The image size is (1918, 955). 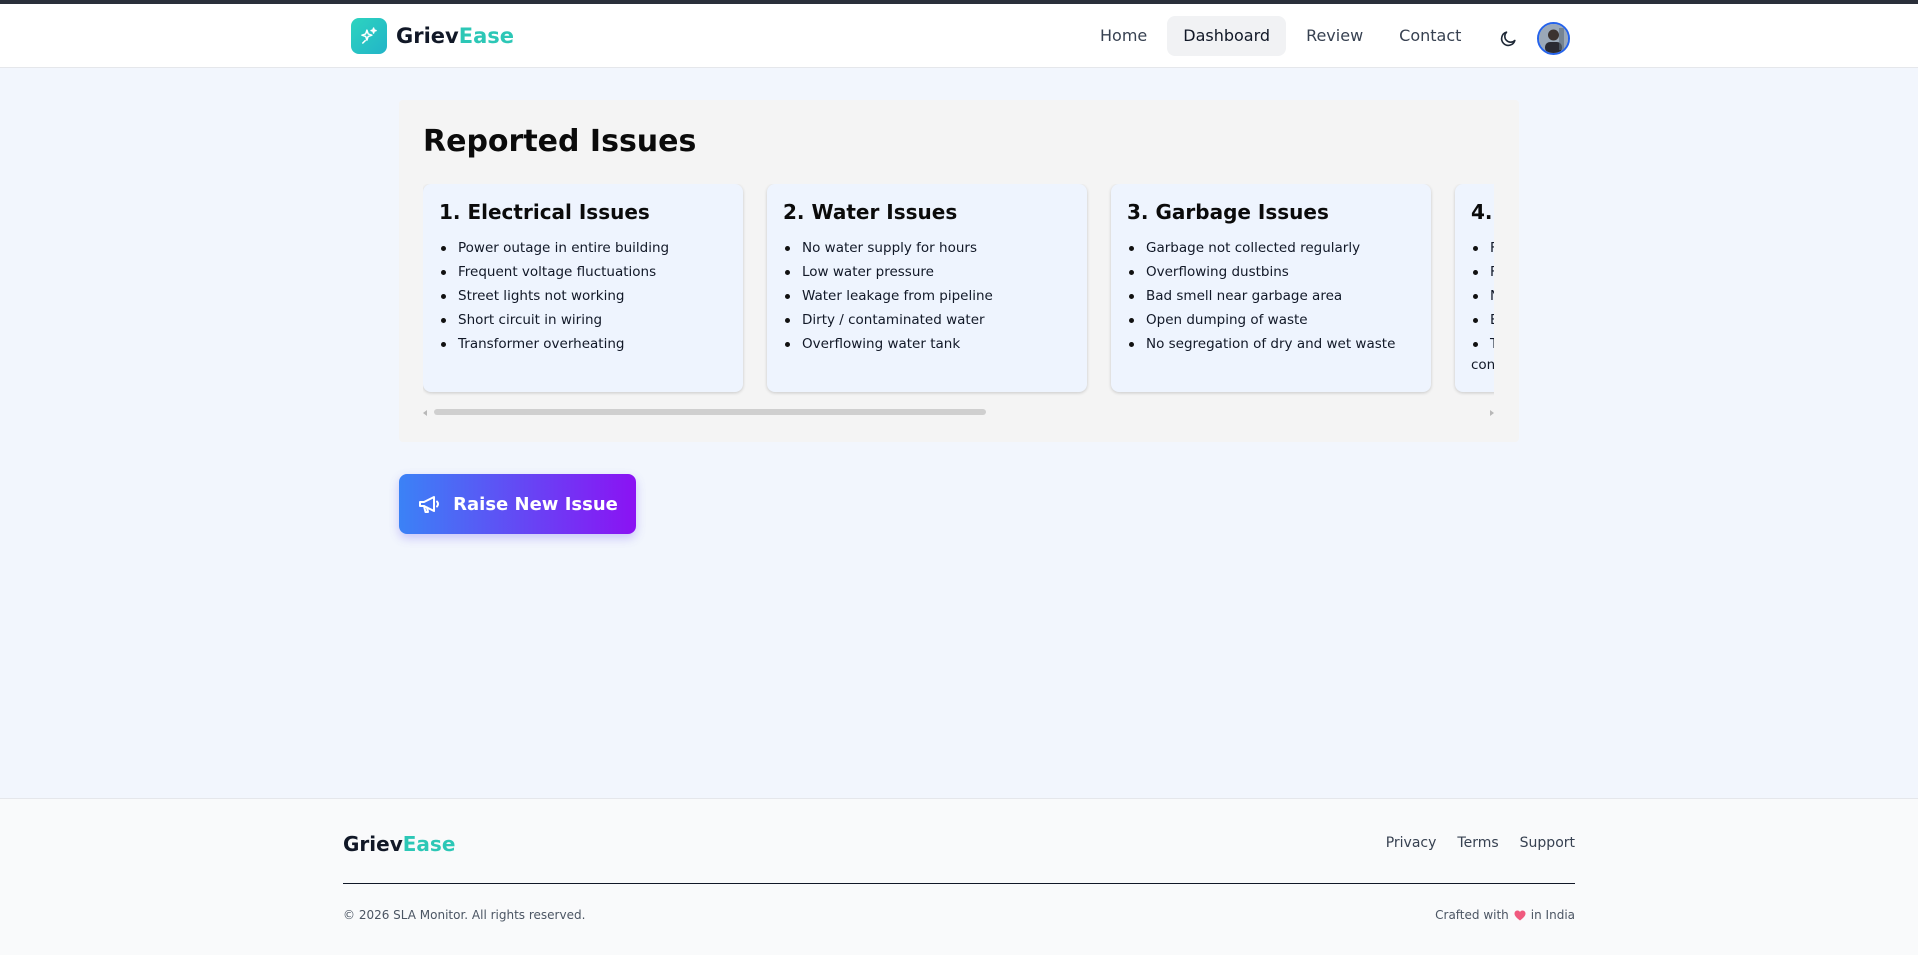 I want to click on horizontal-scrollbar, so click(x=958, y=413).